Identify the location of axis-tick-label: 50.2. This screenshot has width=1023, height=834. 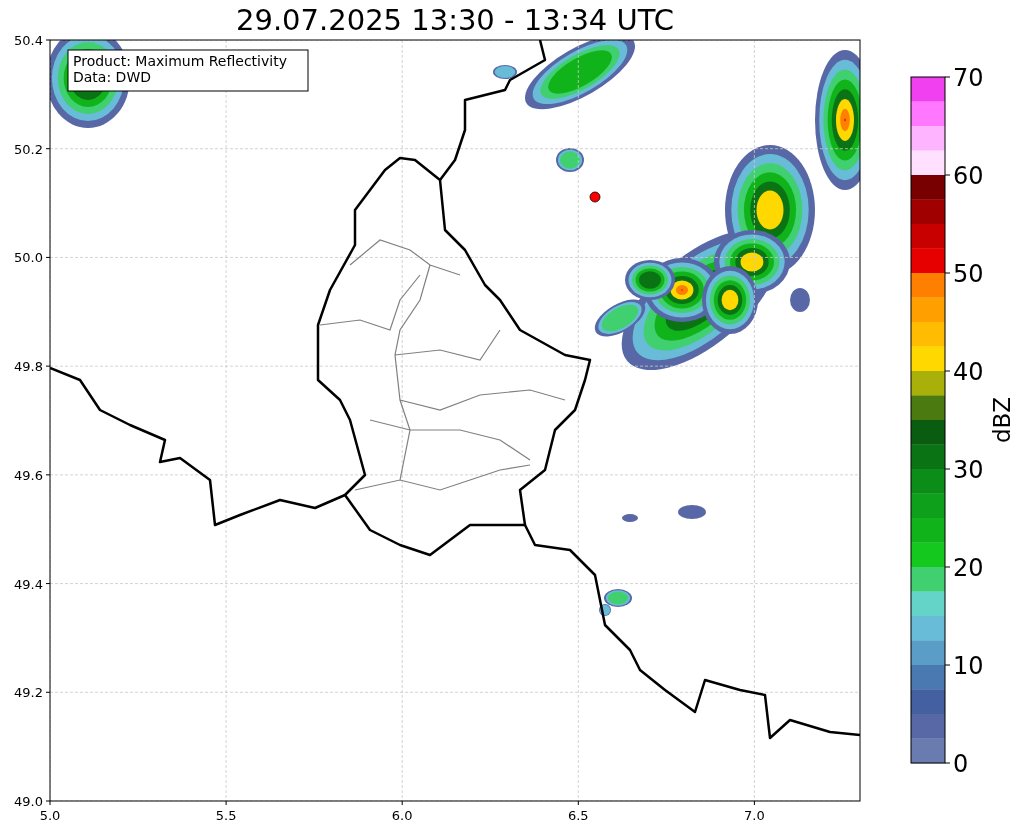
(28, 149).